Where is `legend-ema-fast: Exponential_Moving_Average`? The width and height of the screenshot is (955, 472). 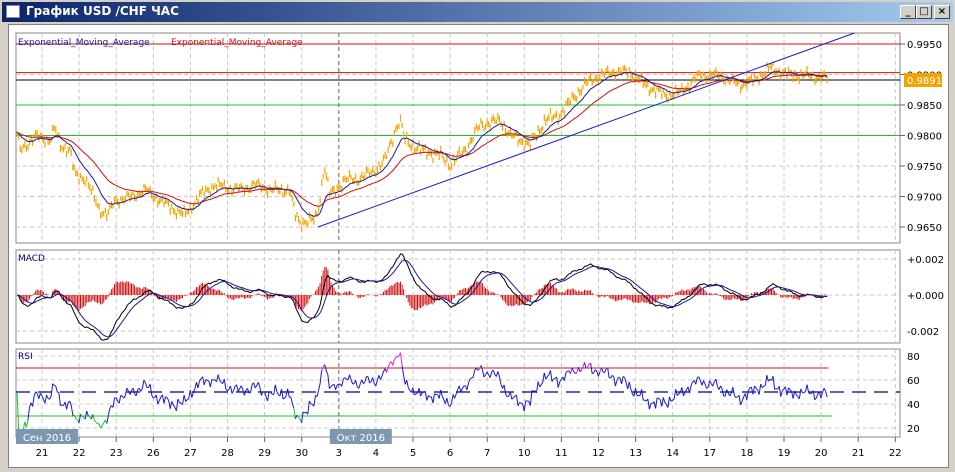 legend-ema-fast: Exponential_Moving_Average is located at coordinates (84, 43).